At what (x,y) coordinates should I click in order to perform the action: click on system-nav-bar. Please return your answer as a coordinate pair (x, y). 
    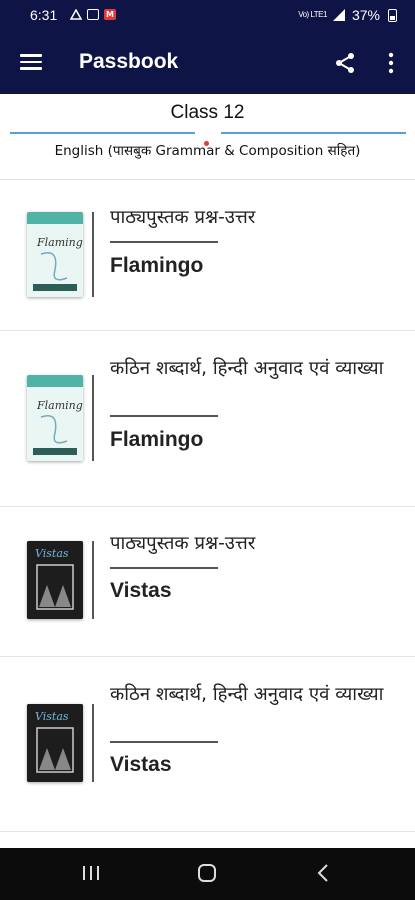
    Looking at the image, I should click on (207, 874).